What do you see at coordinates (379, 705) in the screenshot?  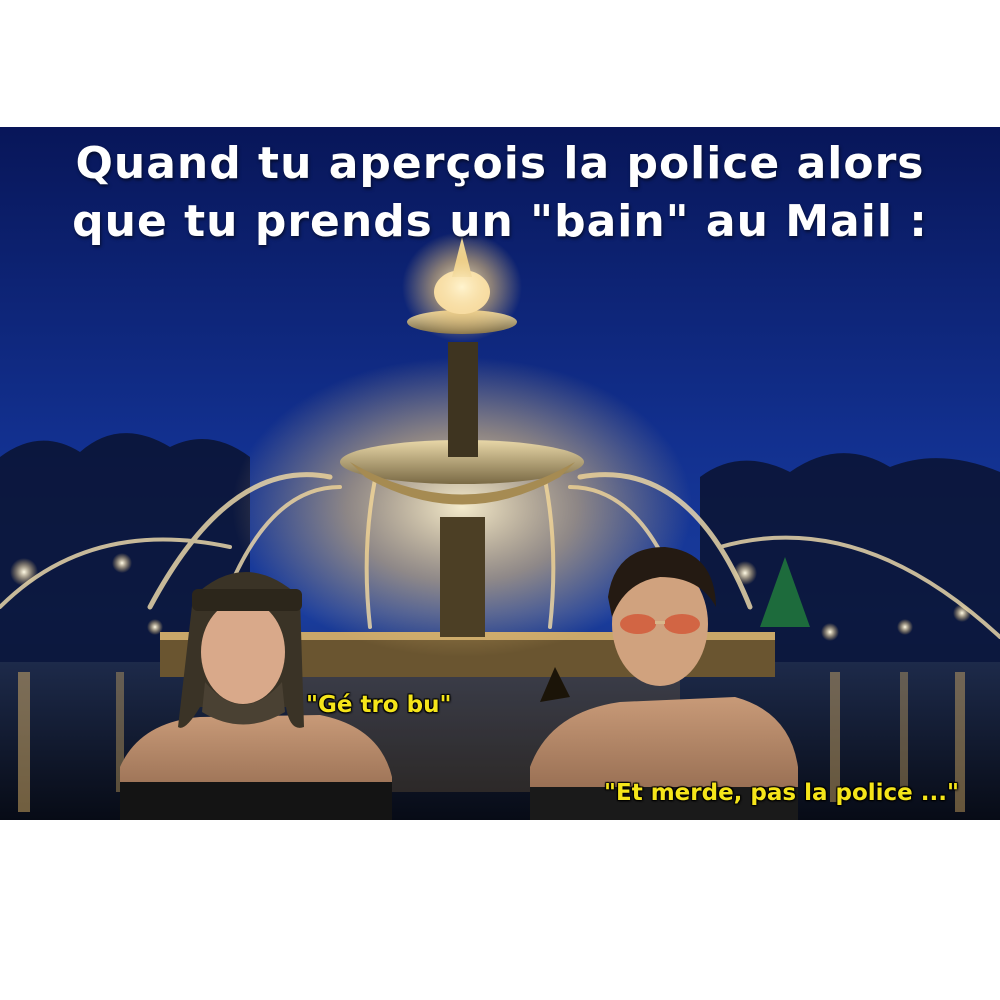 I see `left-person-caption: "Gé tro bu"` at bounding box center [379, 705].